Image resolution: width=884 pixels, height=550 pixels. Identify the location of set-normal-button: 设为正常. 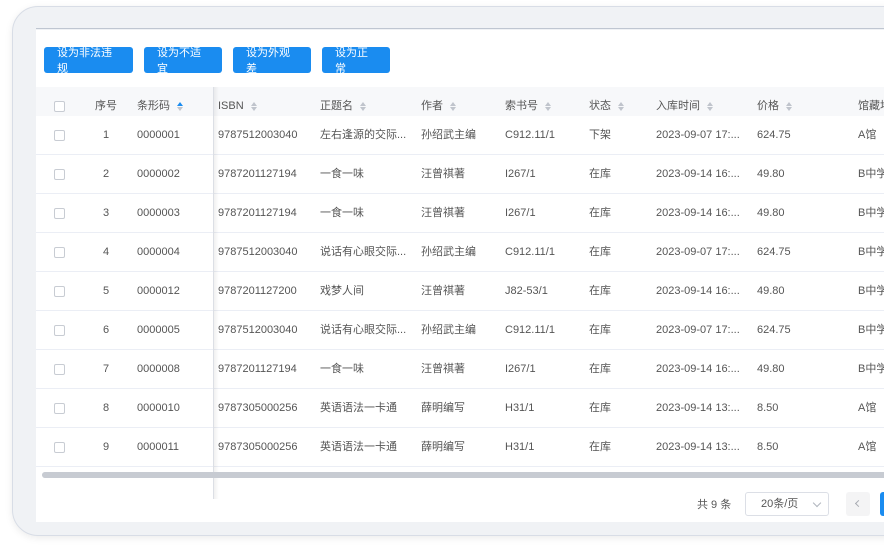
(356, 61).